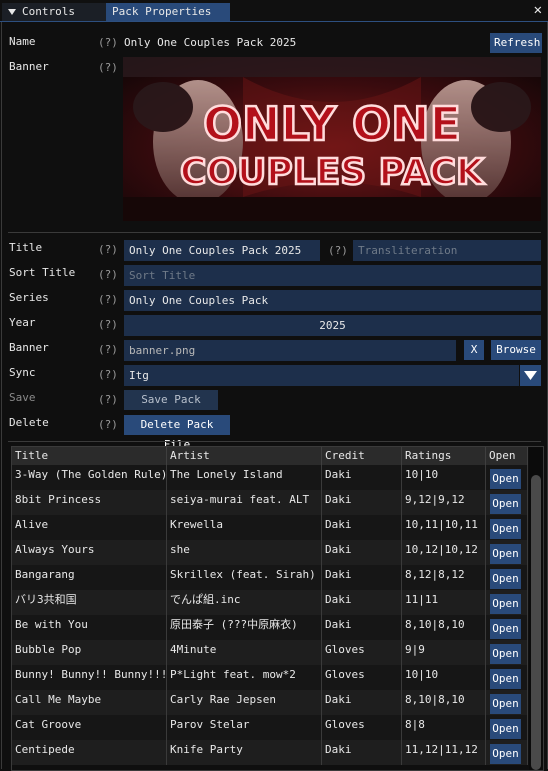  Describe the element at coordinates (244, 727) in the screenshot. I see `cell-artist: Parov Stelar` at that location.